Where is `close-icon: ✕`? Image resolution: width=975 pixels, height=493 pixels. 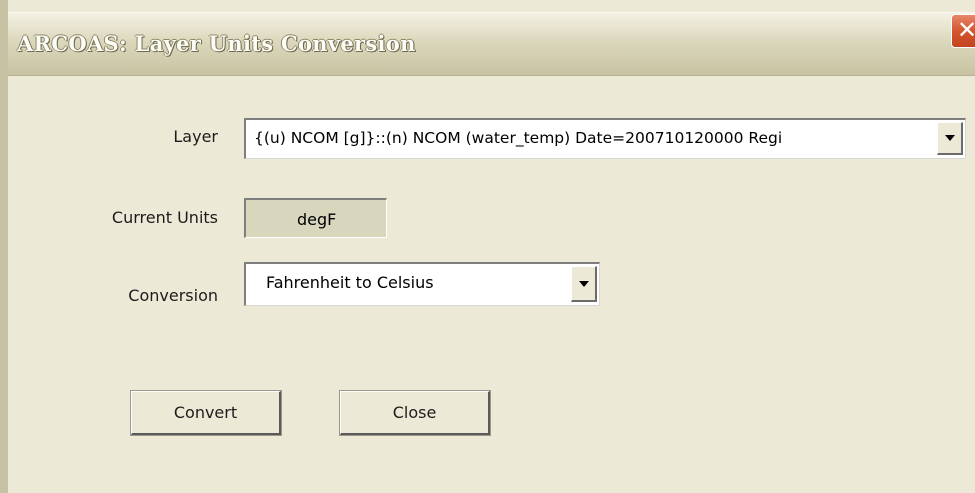 close-icon: ✕ is located at coordinates (966, 30).